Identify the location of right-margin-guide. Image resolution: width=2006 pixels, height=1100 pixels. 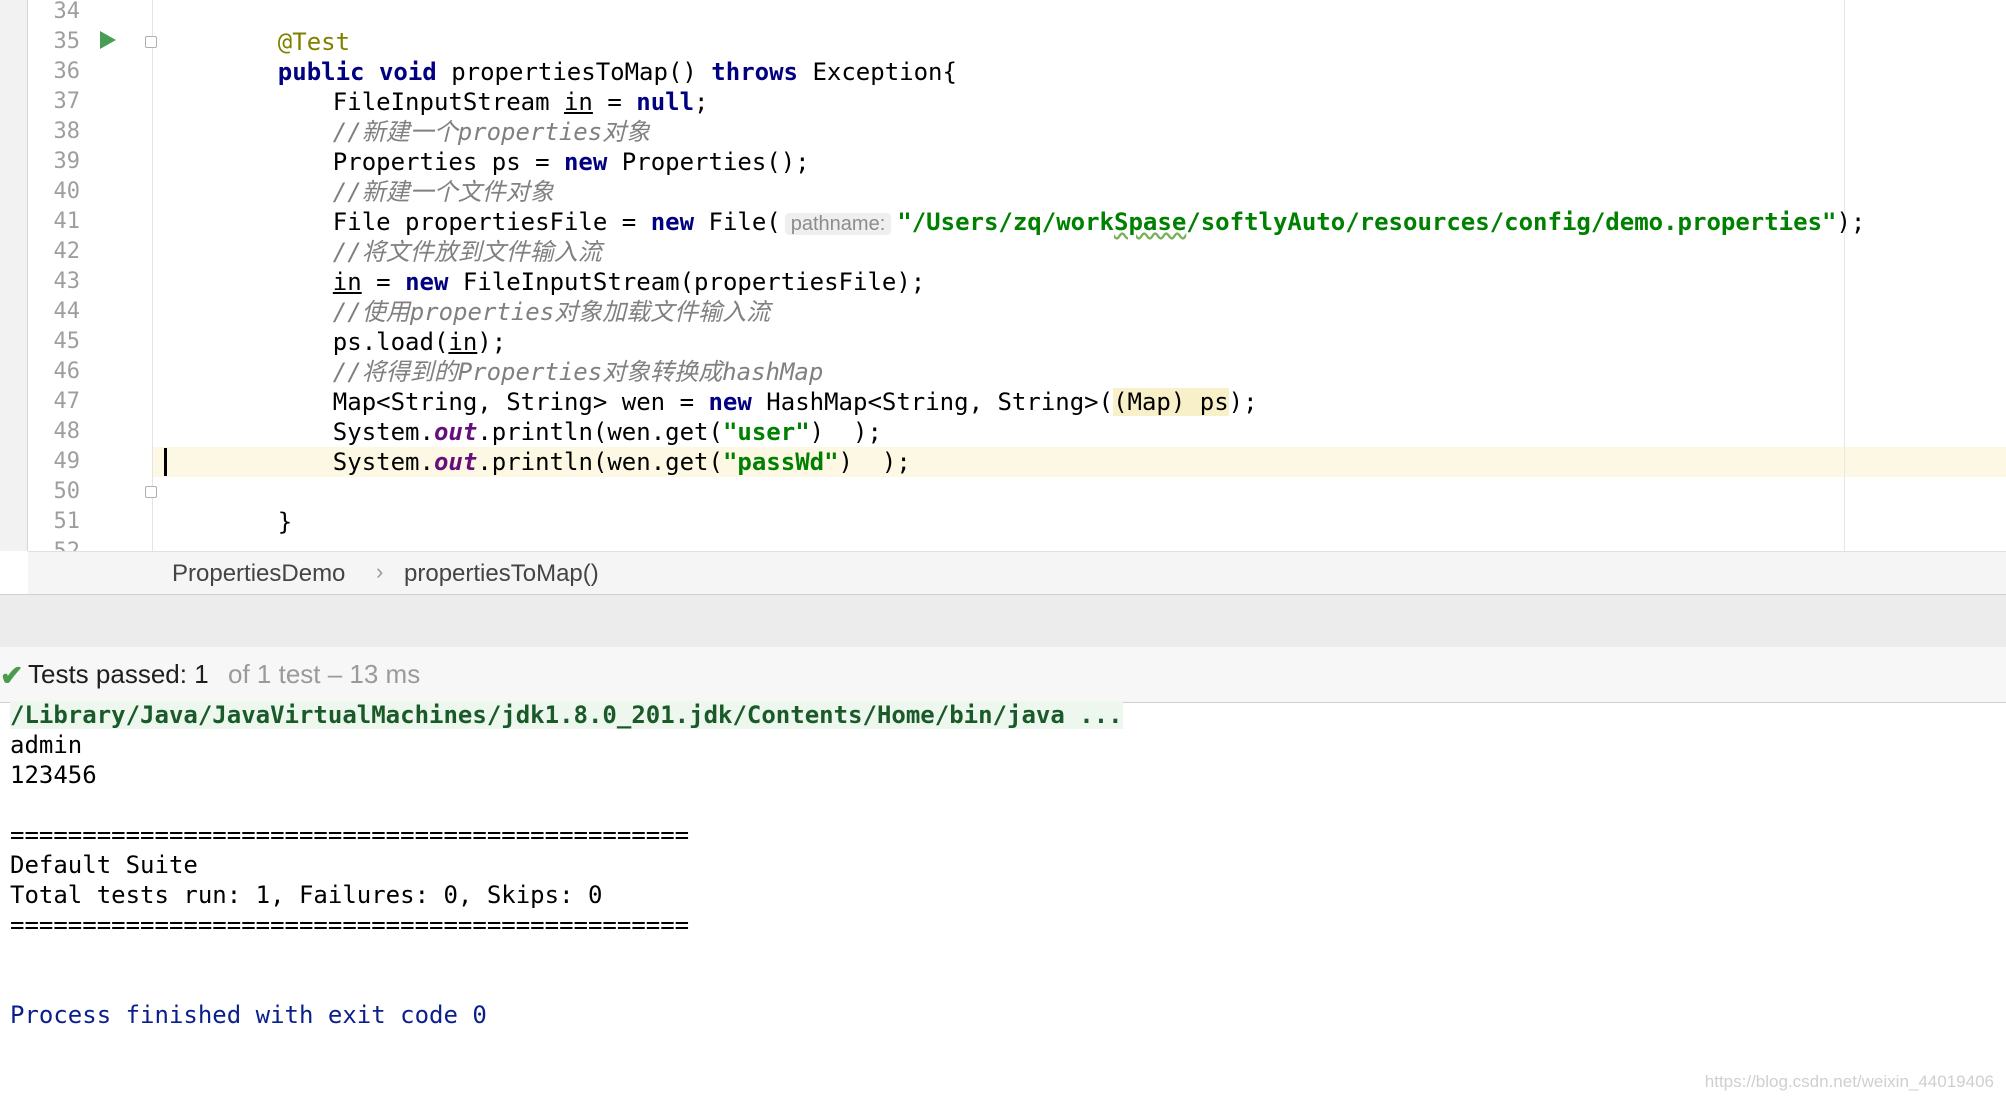
(1844, 275).